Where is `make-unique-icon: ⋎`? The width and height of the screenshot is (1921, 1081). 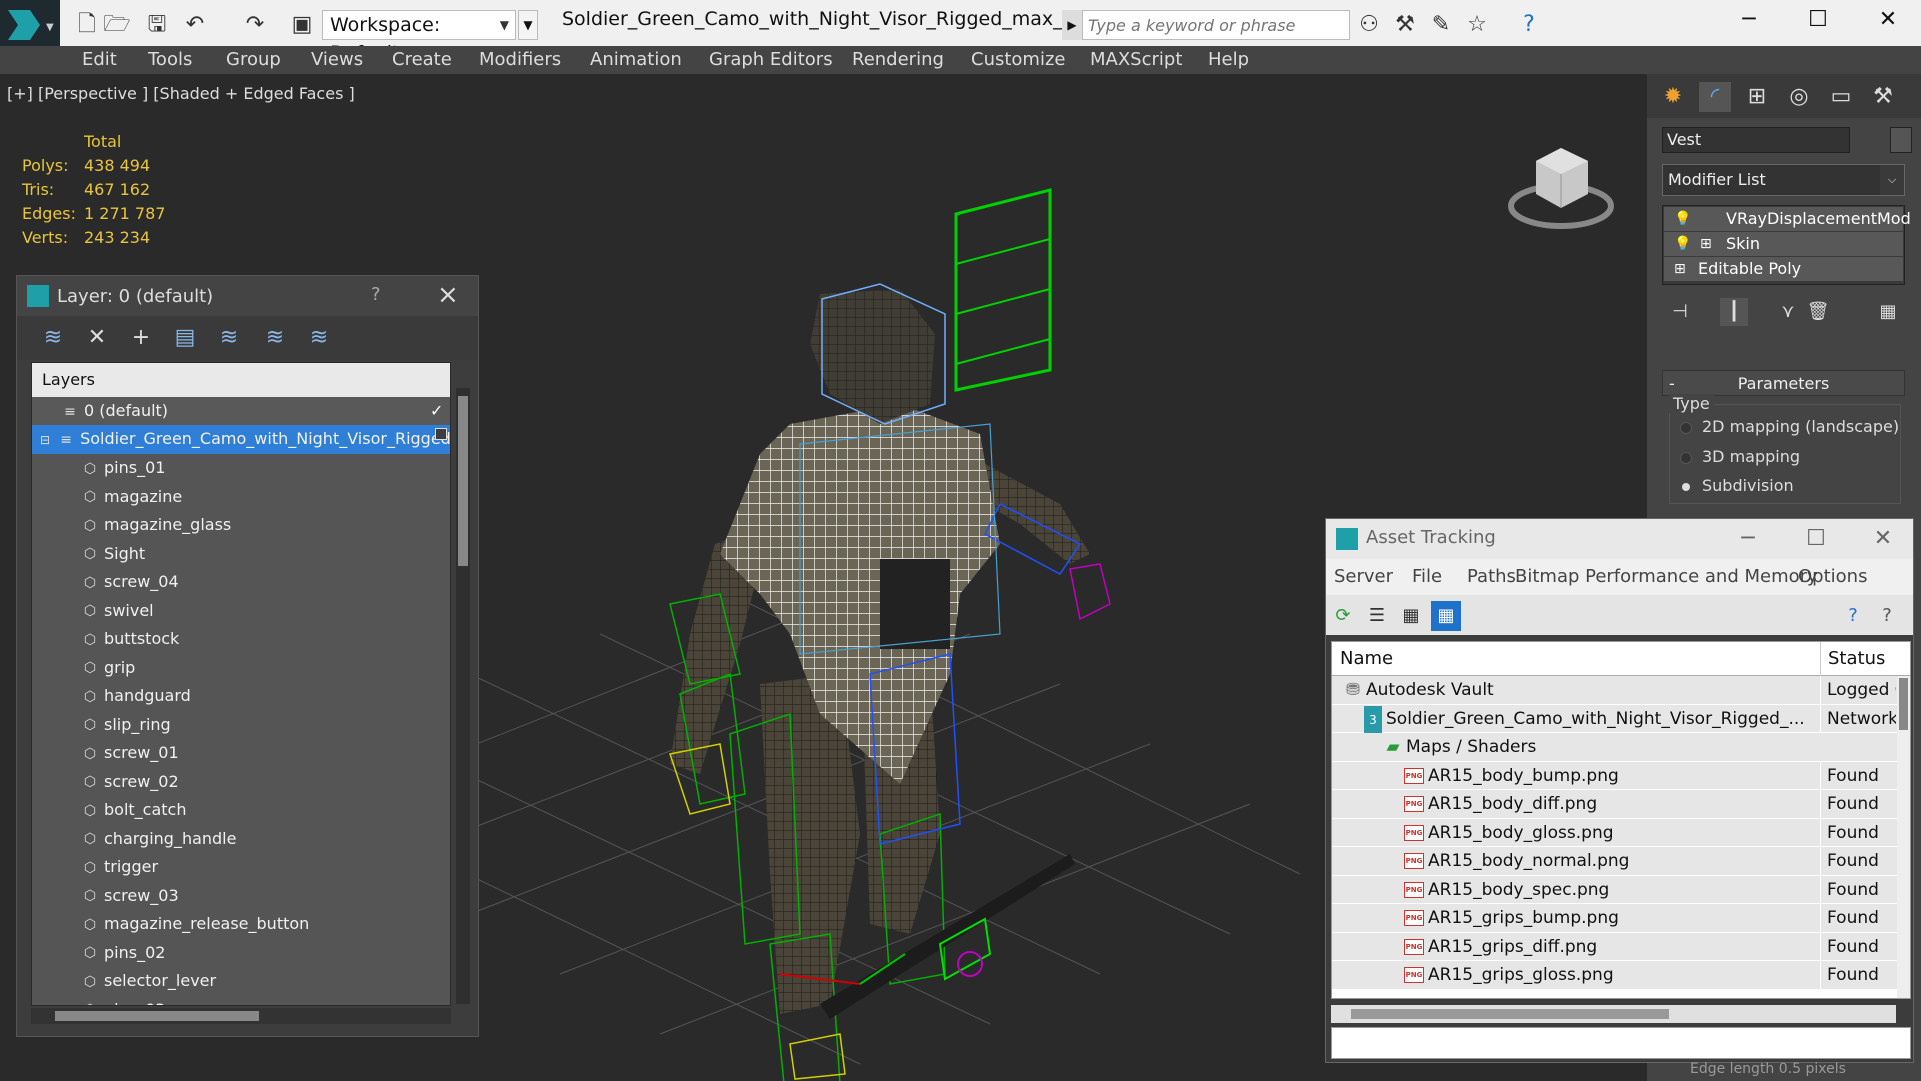 make-unique-icon: ⋎ is located at coordinates (1788, 312).